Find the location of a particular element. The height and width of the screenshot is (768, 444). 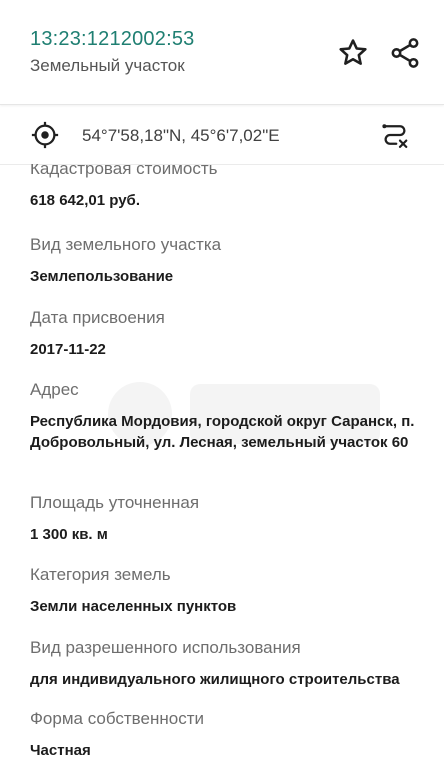

app-header: 13:23:1212002:53 Земельный участок is located at coordinates (222, 52).